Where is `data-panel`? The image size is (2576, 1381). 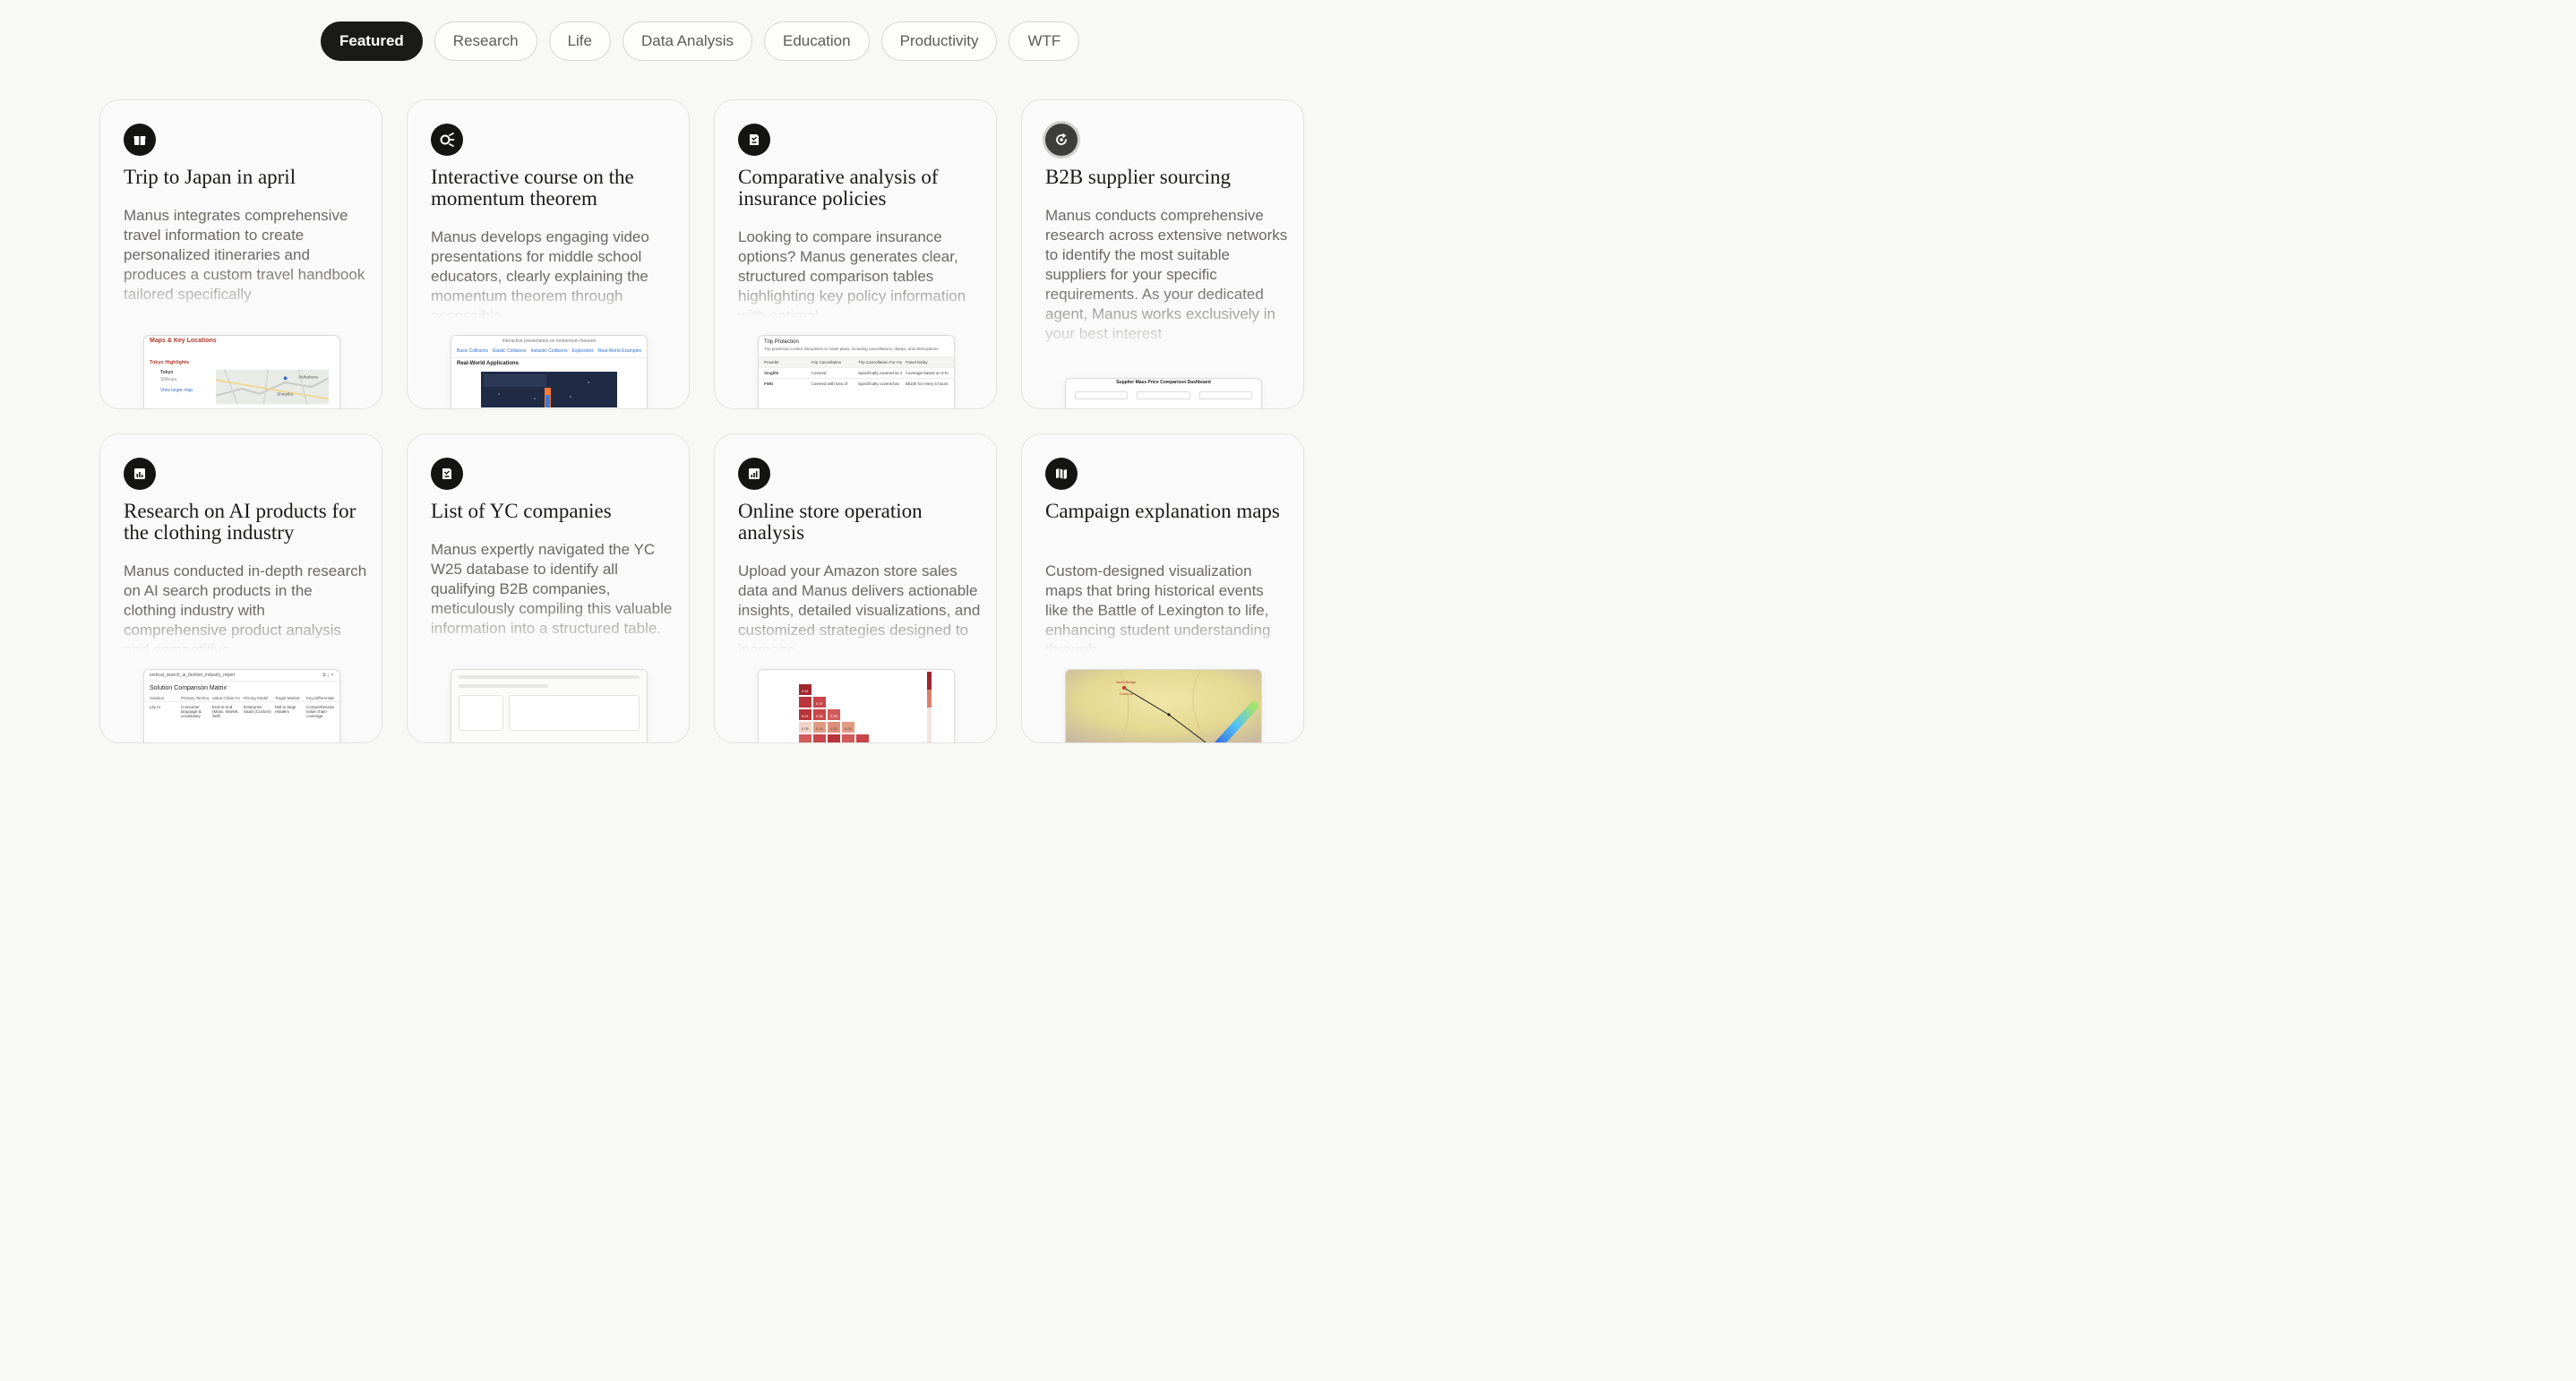 data-panel is located at coordinates (574, 713).